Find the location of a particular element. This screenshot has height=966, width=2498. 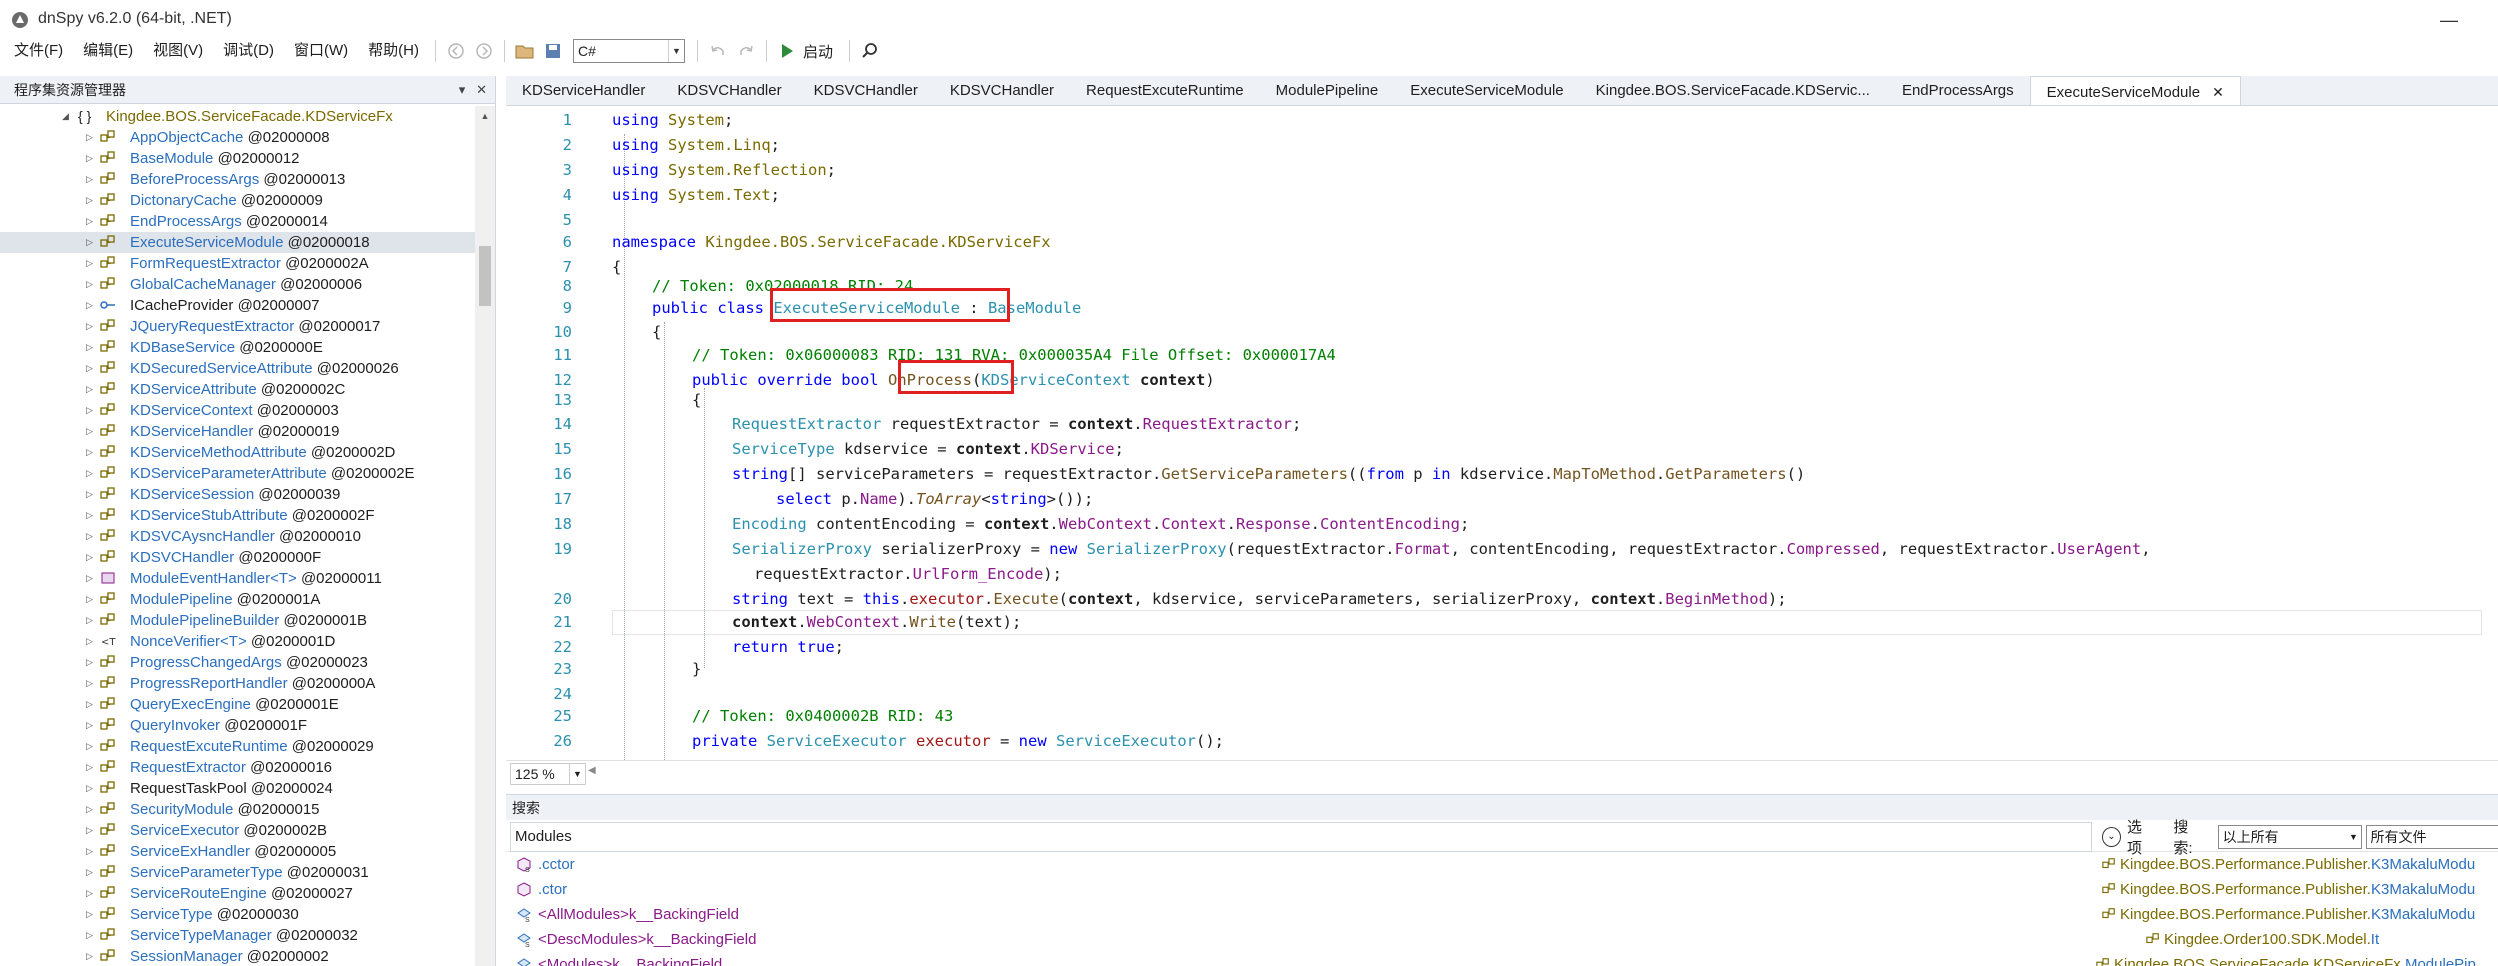

tree-scrollbar: ▲ is located at coordinates (485, 536).